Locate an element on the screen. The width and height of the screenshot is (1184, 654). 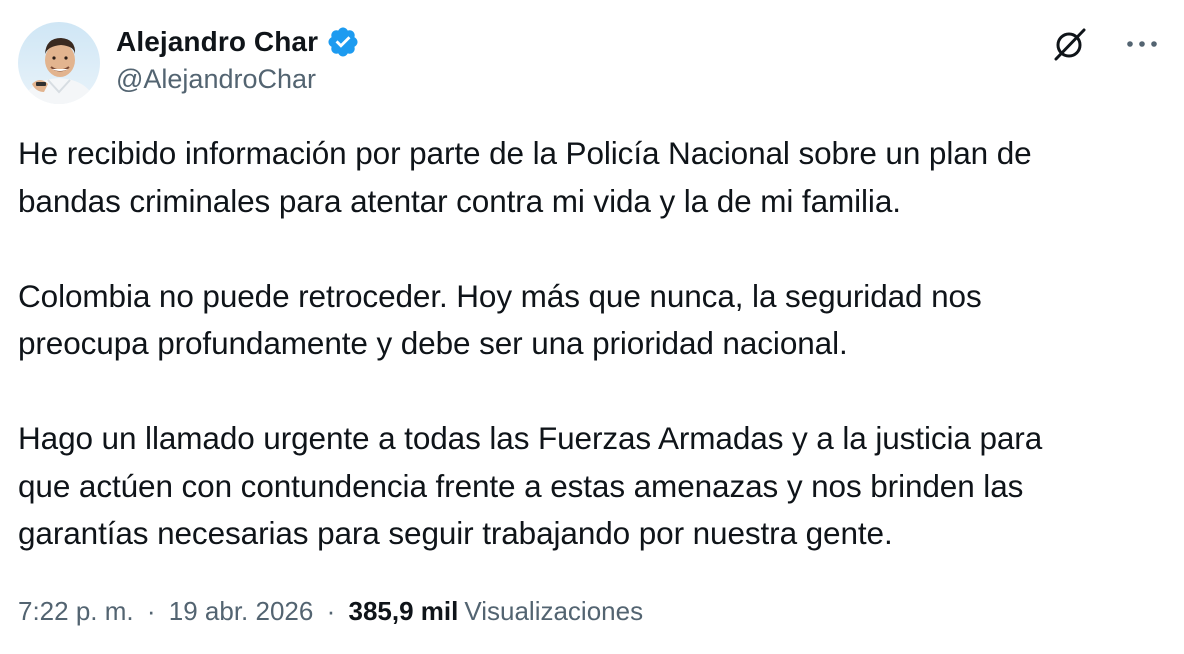
tweet-time: 7:22 p. m. is located at coordinates (76, 611).